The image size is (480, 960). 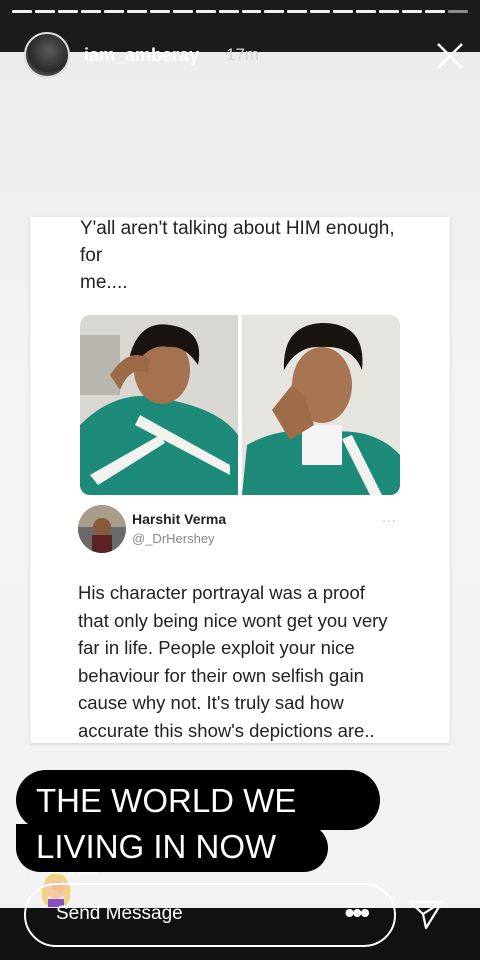 What do you see at coordinates (426, 915) in the screenshot?
I see `send-direct-icon` at bounding box center [426, 915].